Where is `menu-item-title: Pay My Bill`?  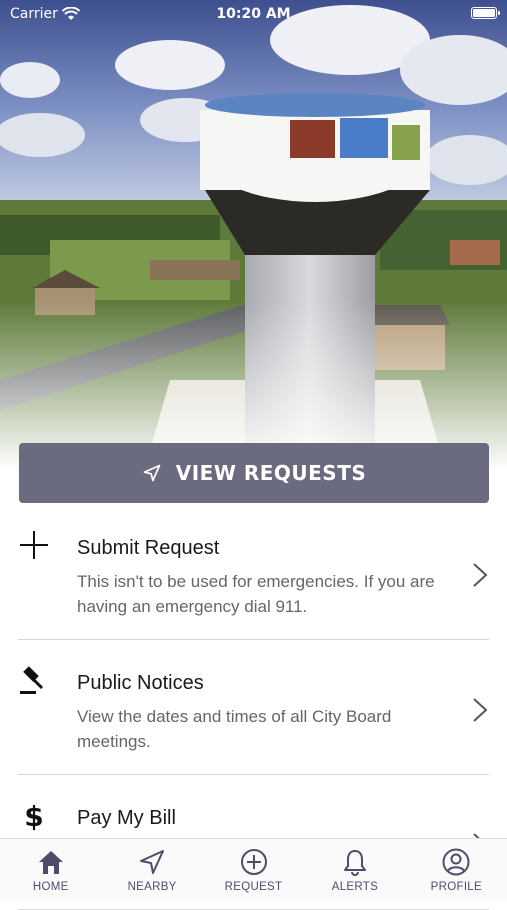 menu-item-title: Pay My Bill is located at coordinates (126, 818).